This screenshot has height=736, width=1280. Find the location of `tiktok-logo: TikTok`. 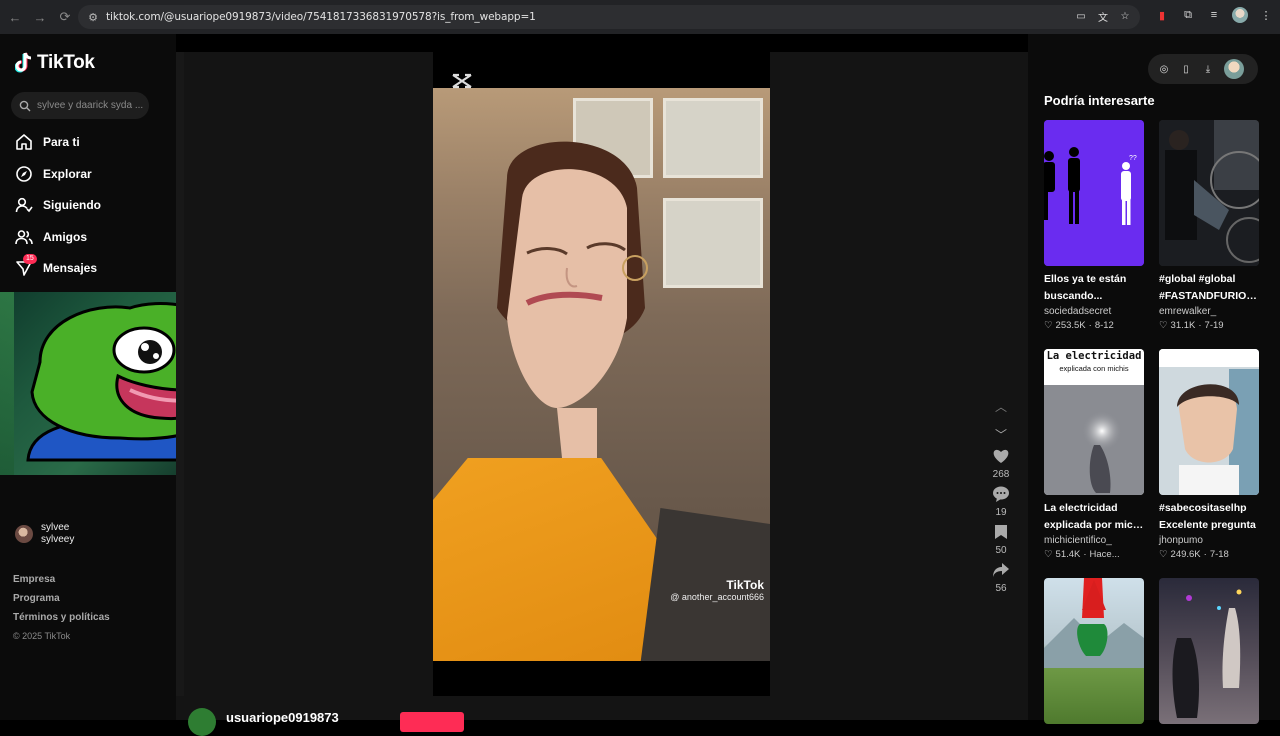

tiktok-logo: TikTok is located at coordinates (55, 63).